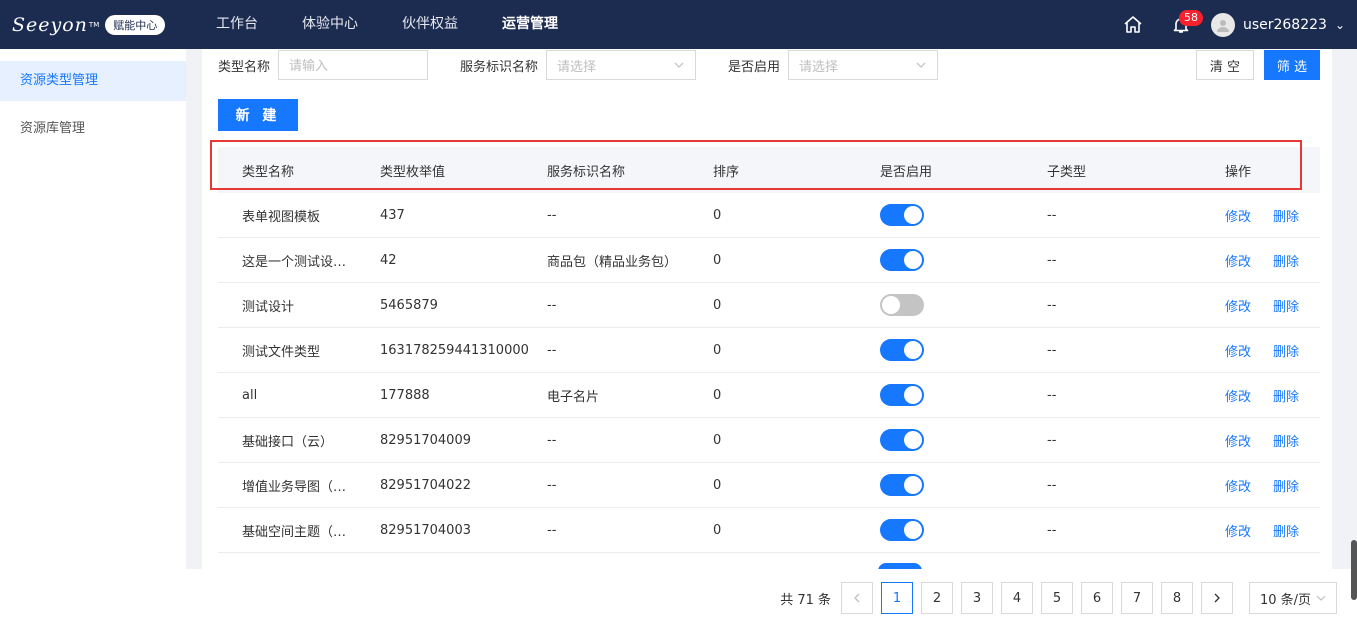 This screenshot has height=626, width=1357. What do you see at coordinates (1293, 598) in the screenshot?
I see `page-size-select: 10 条/页` at bounding box center [1293, 598].